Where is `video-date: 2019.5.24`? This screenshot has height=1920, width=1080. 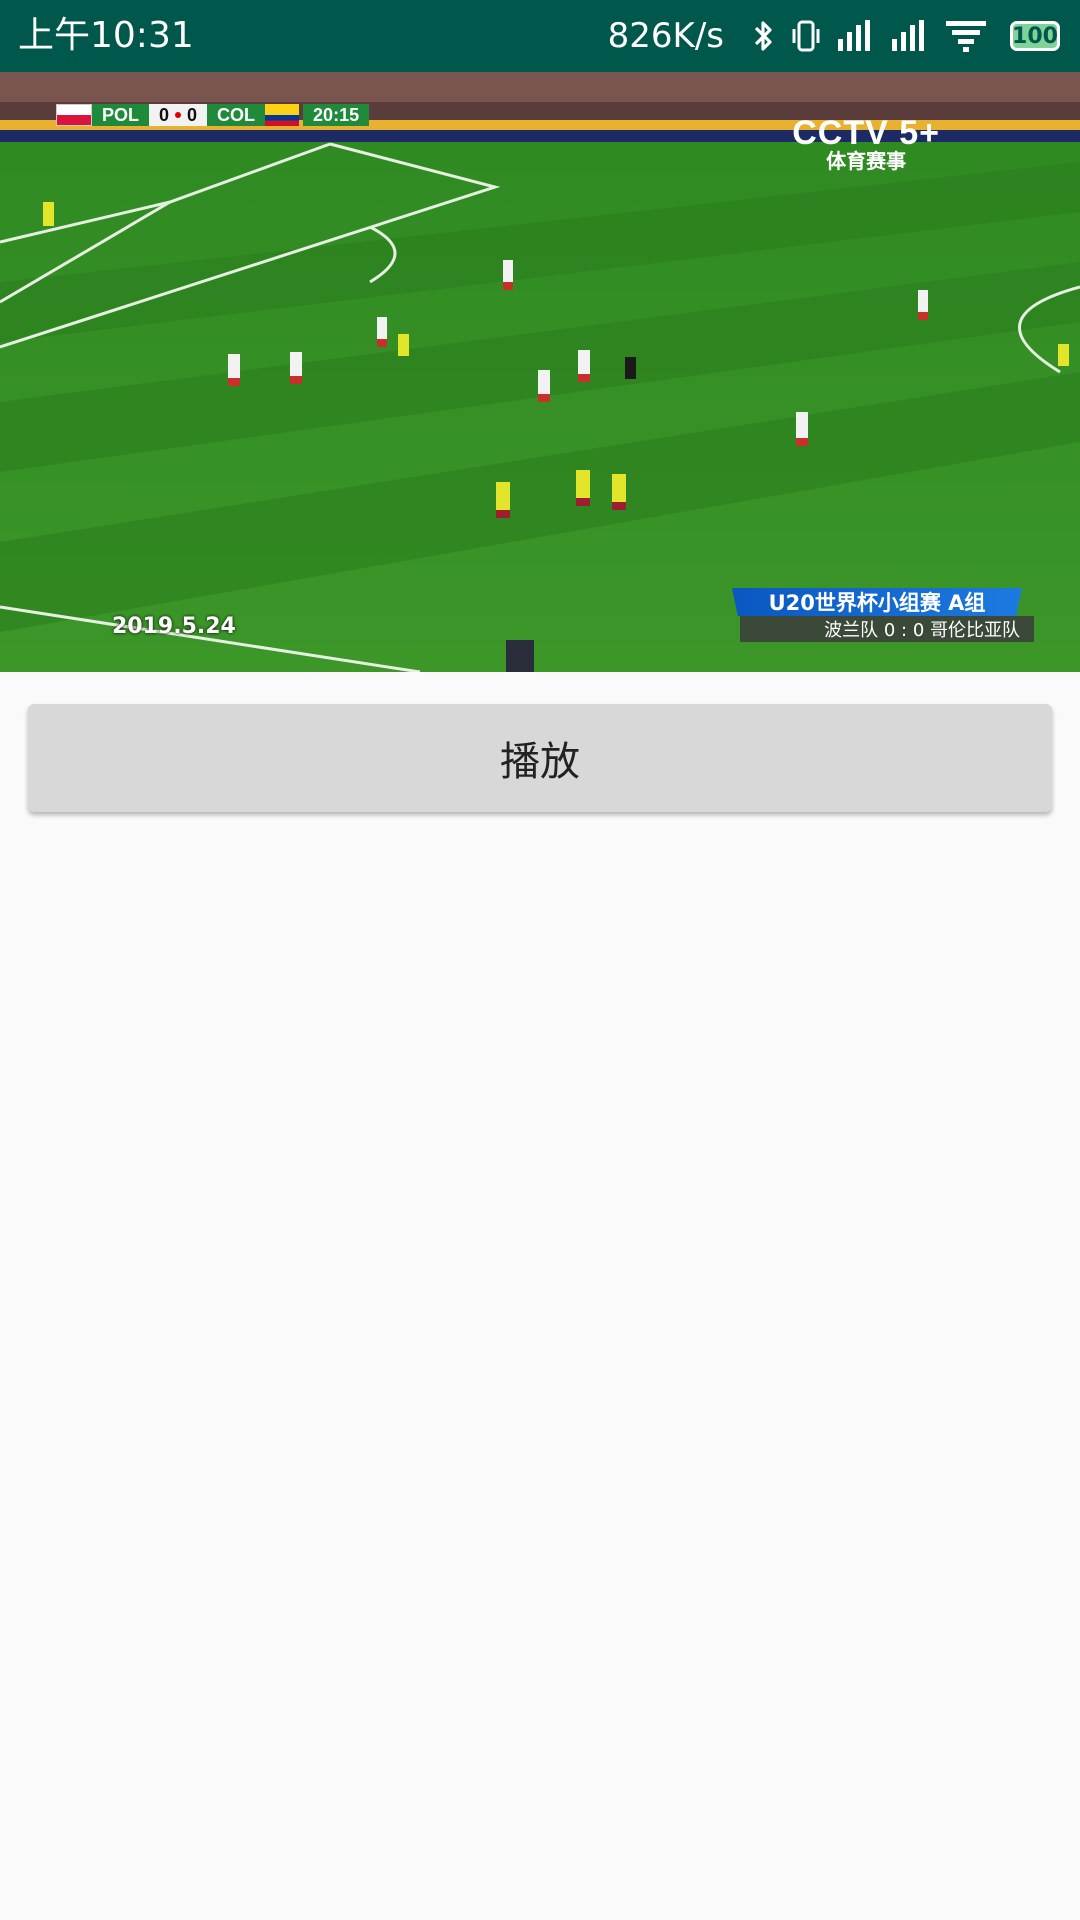 video-date: 2019.5.24 is located at coordinates (174, 626).